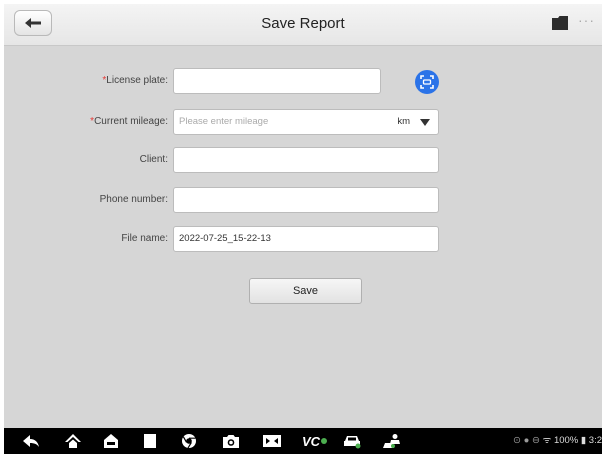 The height and width of the screenshot is (454, 602). Describe the element at coordinates (311, 441) in the screenshot. I see `vci-label: VC` at that location.